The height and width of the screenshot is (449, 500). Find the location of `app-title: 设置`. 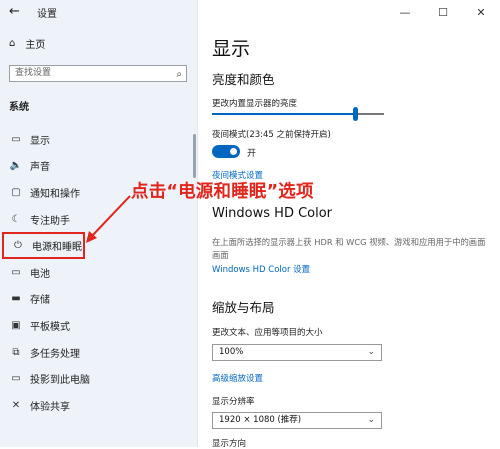

app-title: 设置 is located at coordinates (47, 14).